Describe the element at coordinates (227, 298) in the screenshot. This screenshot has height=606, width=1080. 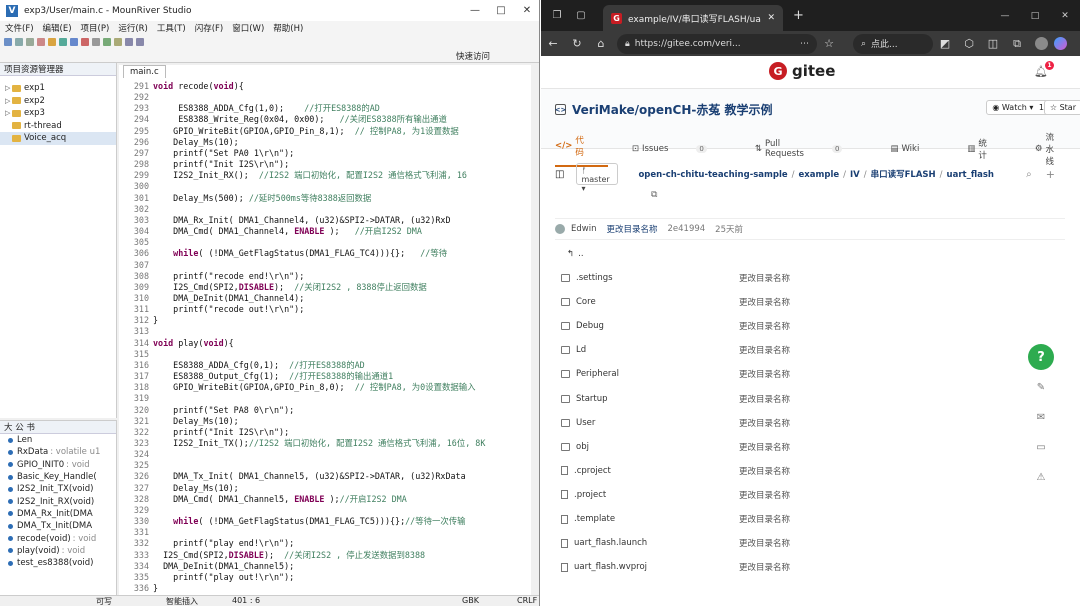
I see `code-text: DMA_DeInit(DMA1_Channel4);` at that location.